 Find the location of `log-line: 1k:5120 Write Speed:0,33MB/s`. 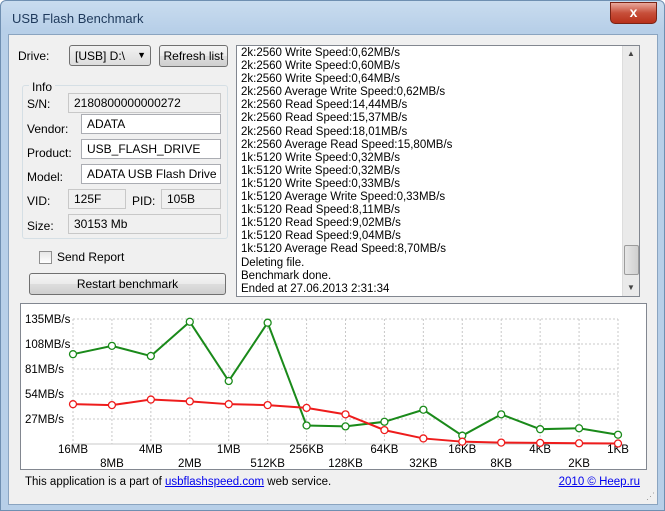

log-line: 1k:5120 Write Speed:0,33MB/s is located at coordinates (320, 183).